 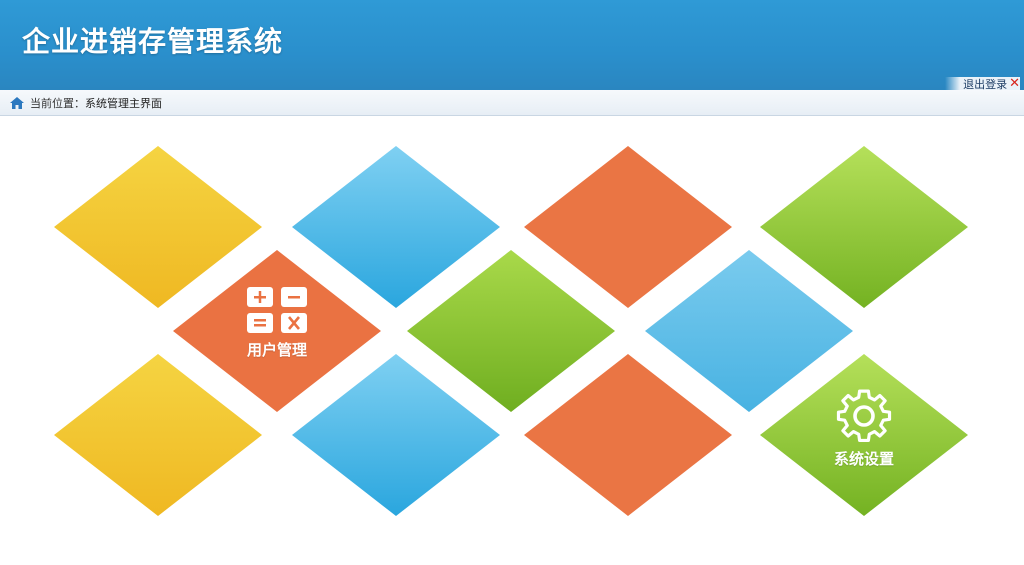 I want to click on breadcrumb: 当前位置： 系统管理主界面, so click(x=512, y=103).